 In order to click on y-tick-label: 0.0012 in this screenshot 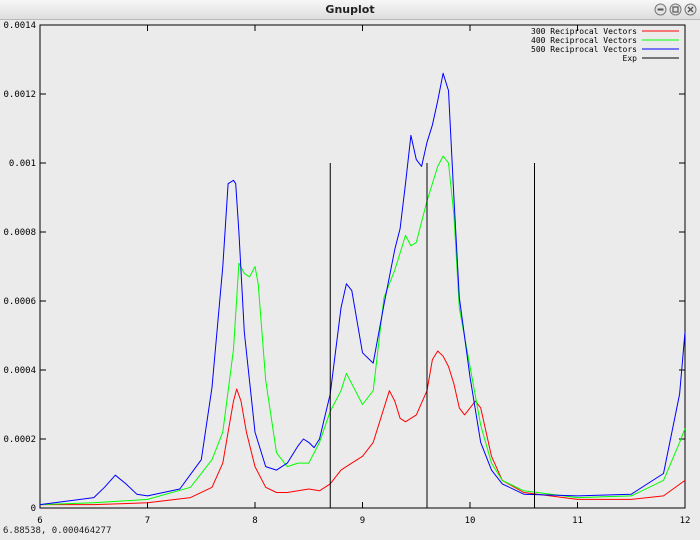, I will do `click(19, 95)`.